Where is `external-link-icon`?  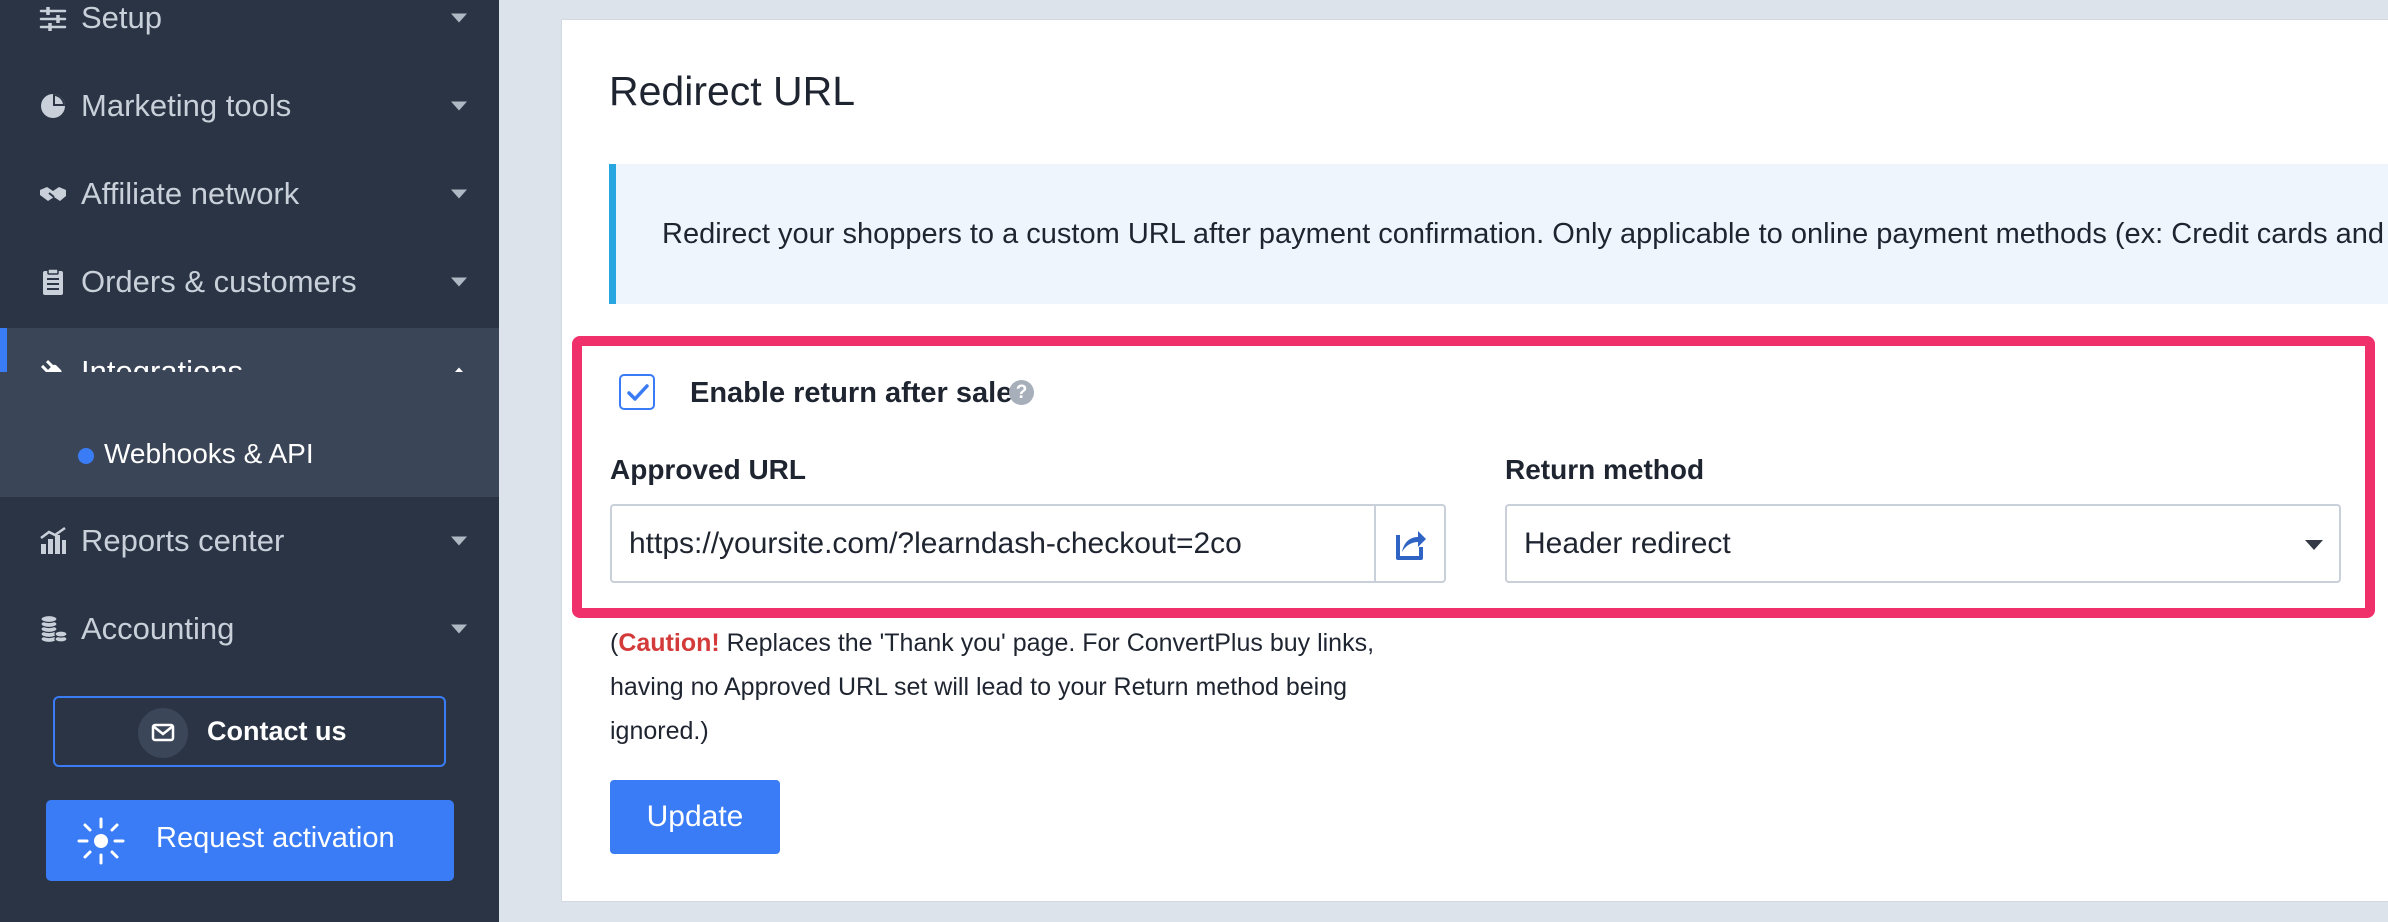 external-link-icon is located at coordinates (1411, 545).